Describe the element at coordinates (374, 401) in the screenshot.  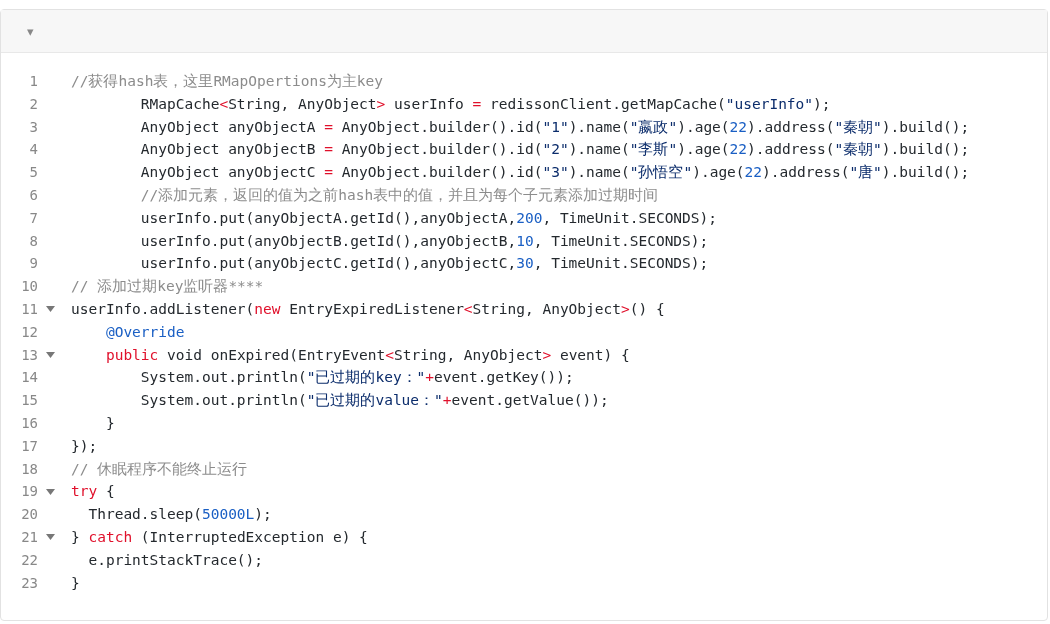
I see `code-line: System.out.println("已过期的value："+event.getValue());` at that location.